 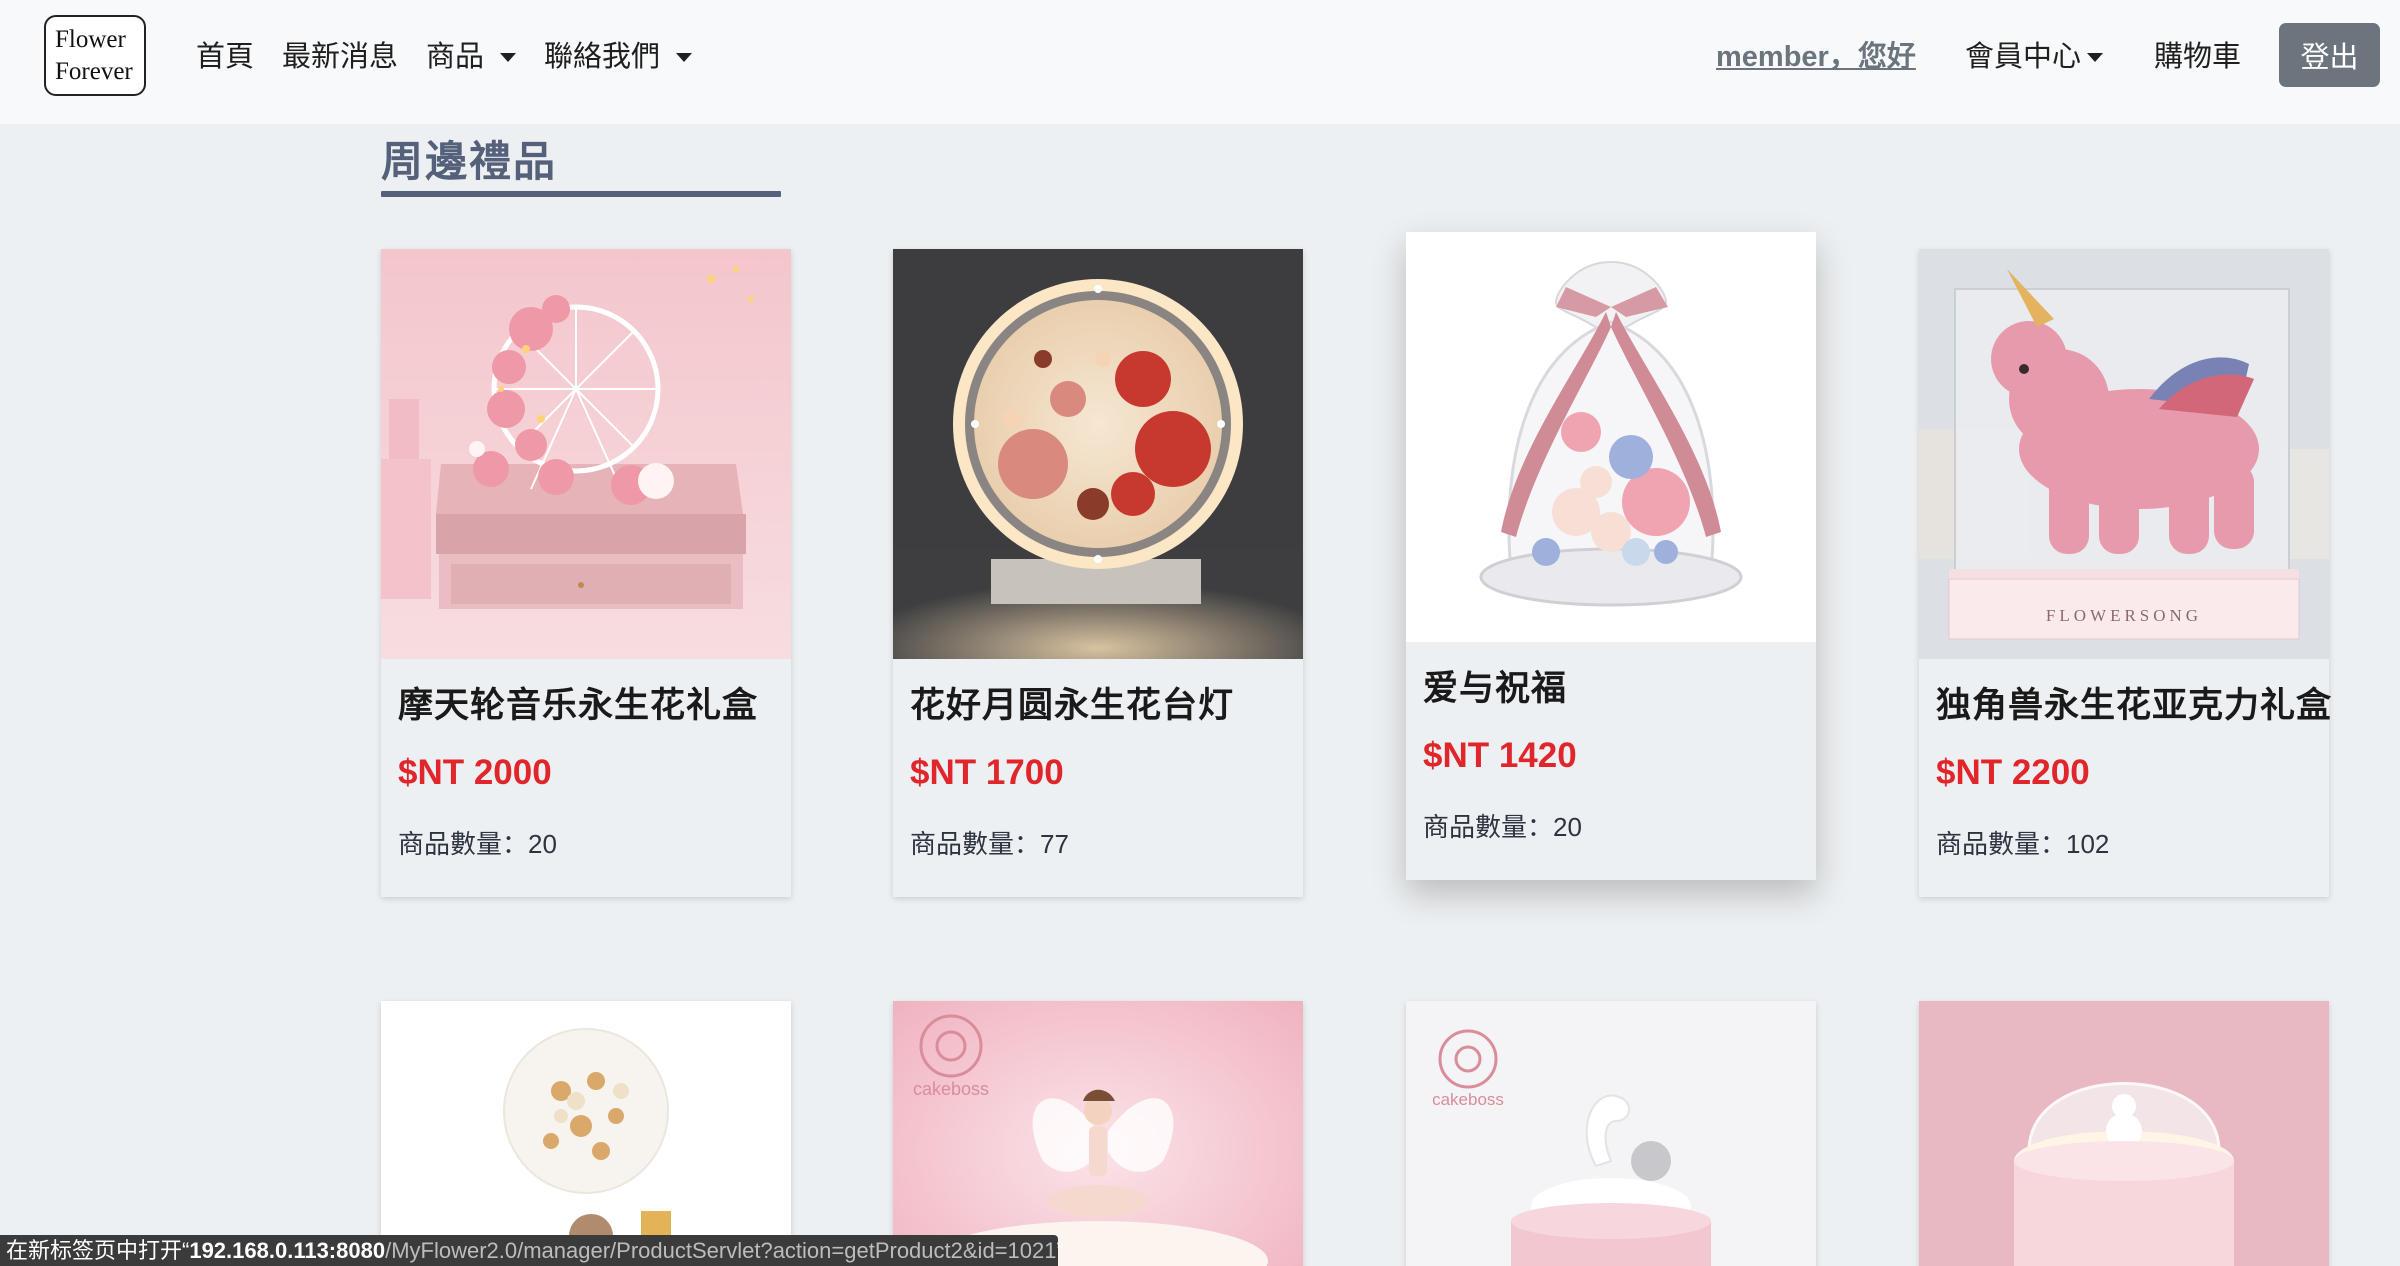 What do you see at coordinates (469, 161) in the screenshot?
I see `section-title: 周邊禮品` at bounding box center [469, 161].